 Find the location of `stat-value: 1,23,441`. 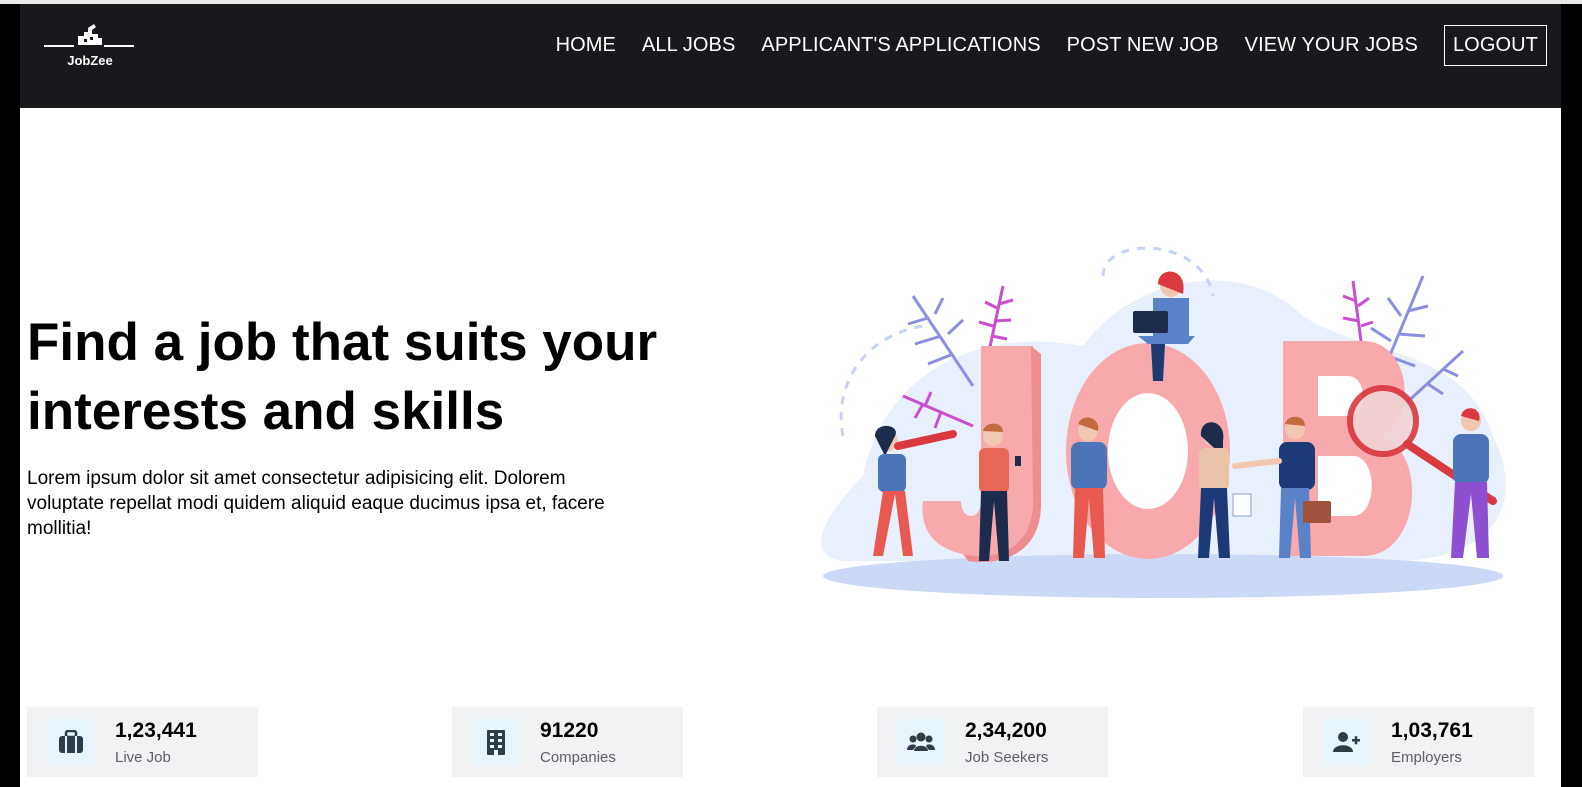

stat-value: 1,23,441 is located at coordinates (156, 730).